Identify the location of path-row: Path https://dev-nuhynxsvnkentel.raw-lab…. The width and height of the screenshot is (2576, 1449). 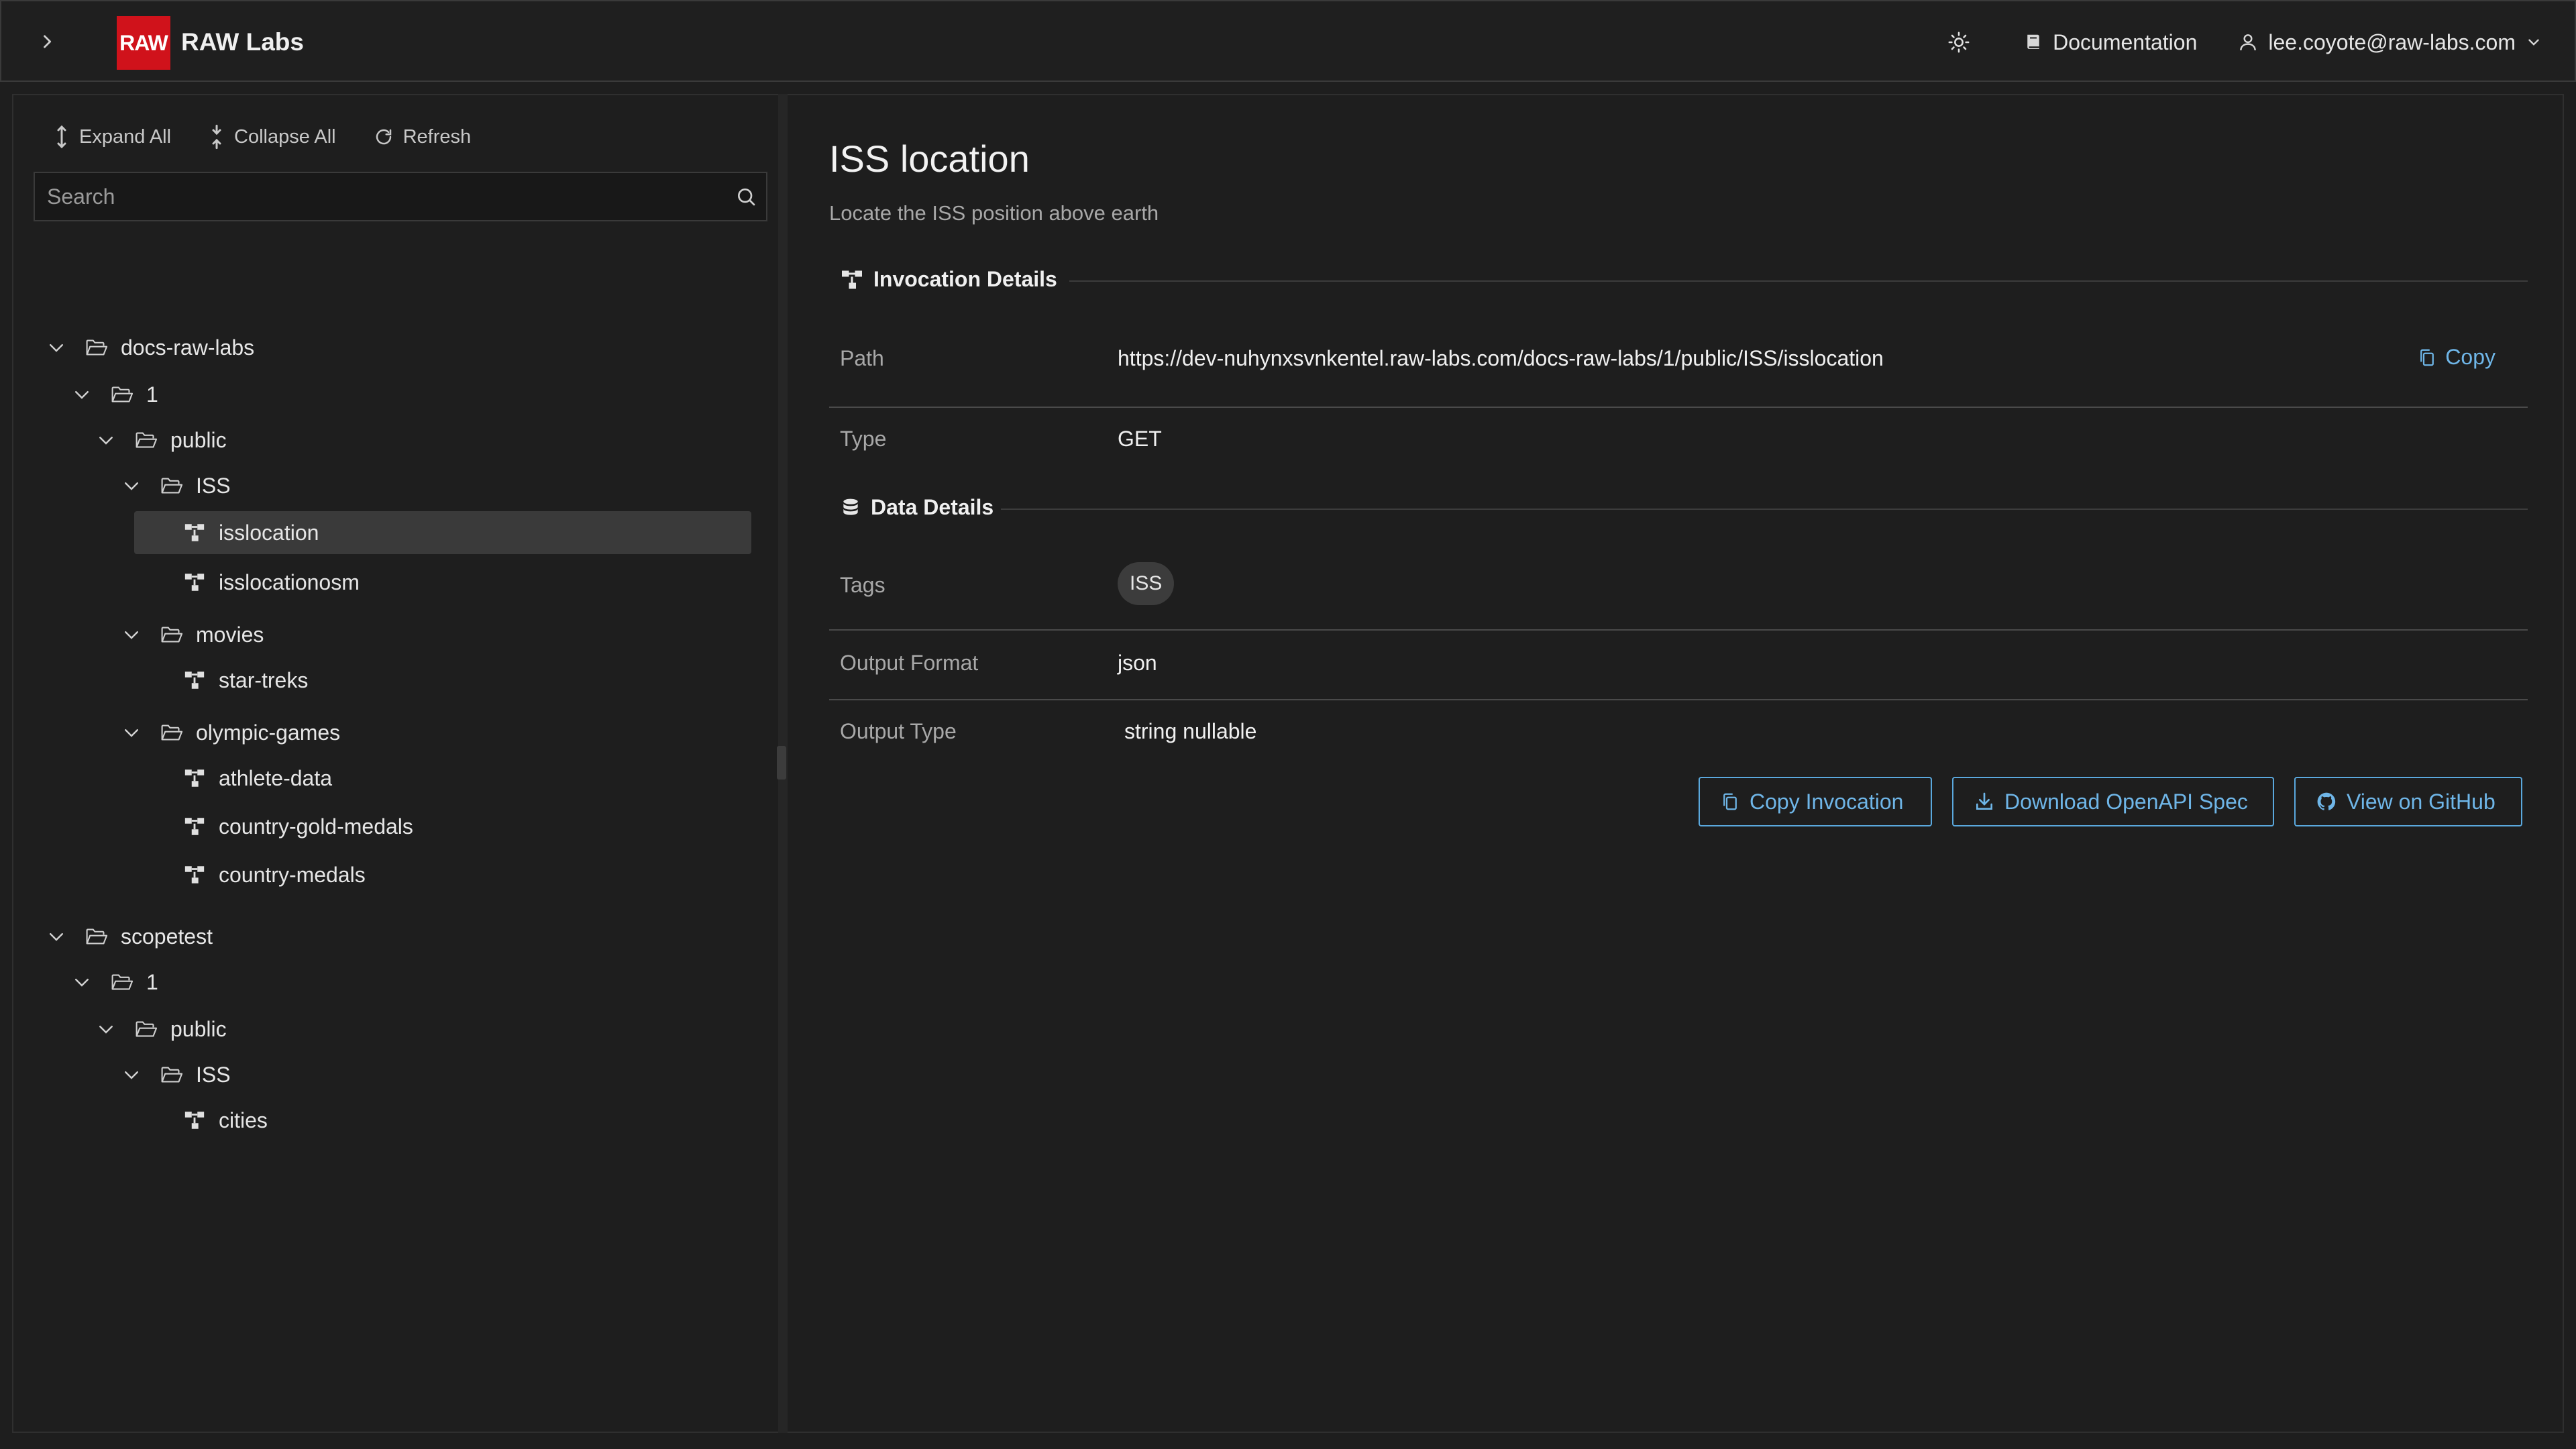
(1678, 365).